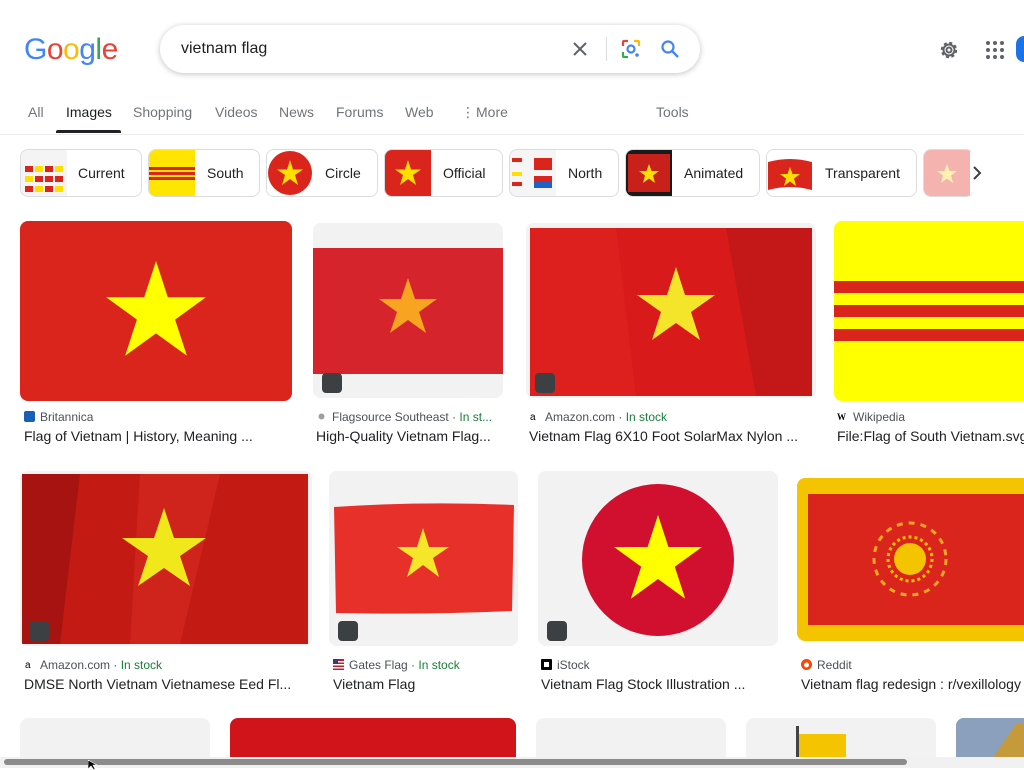 The image size is (1024, 770). What do you see at coordinates (224, 49) in the screenshot?
I see `search-input: vietnam flag` at bounding box center [224, 49].